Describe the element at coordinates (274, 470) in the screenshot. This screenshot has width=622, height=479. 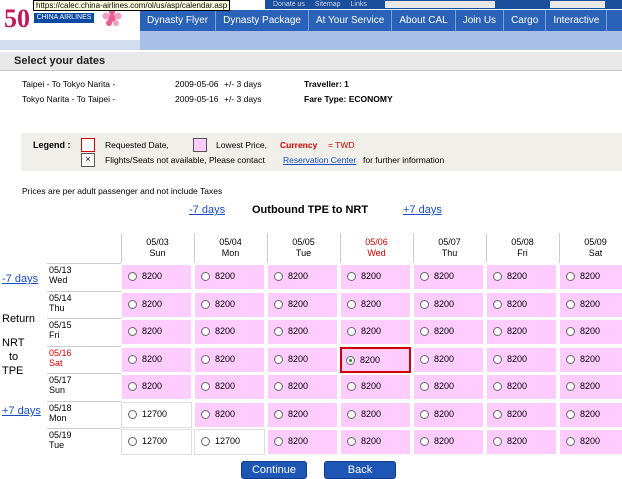
I see `continue-button: Continue` at that location.